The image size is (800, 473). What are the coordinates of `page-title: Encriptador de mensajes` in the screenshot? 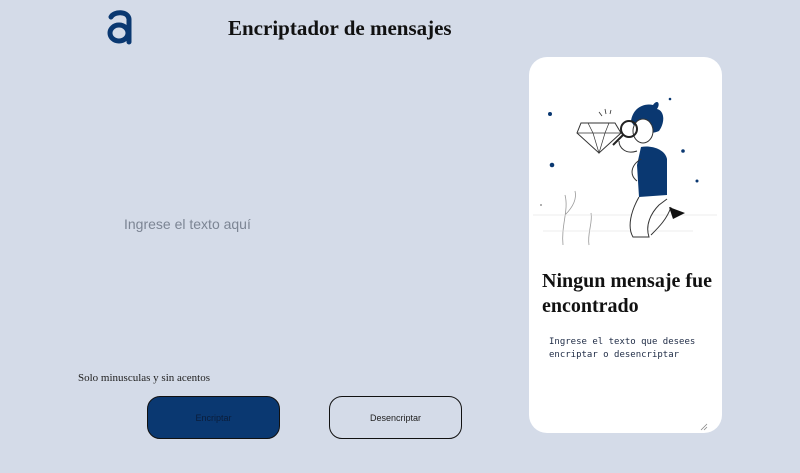 It's located at (340, 28).